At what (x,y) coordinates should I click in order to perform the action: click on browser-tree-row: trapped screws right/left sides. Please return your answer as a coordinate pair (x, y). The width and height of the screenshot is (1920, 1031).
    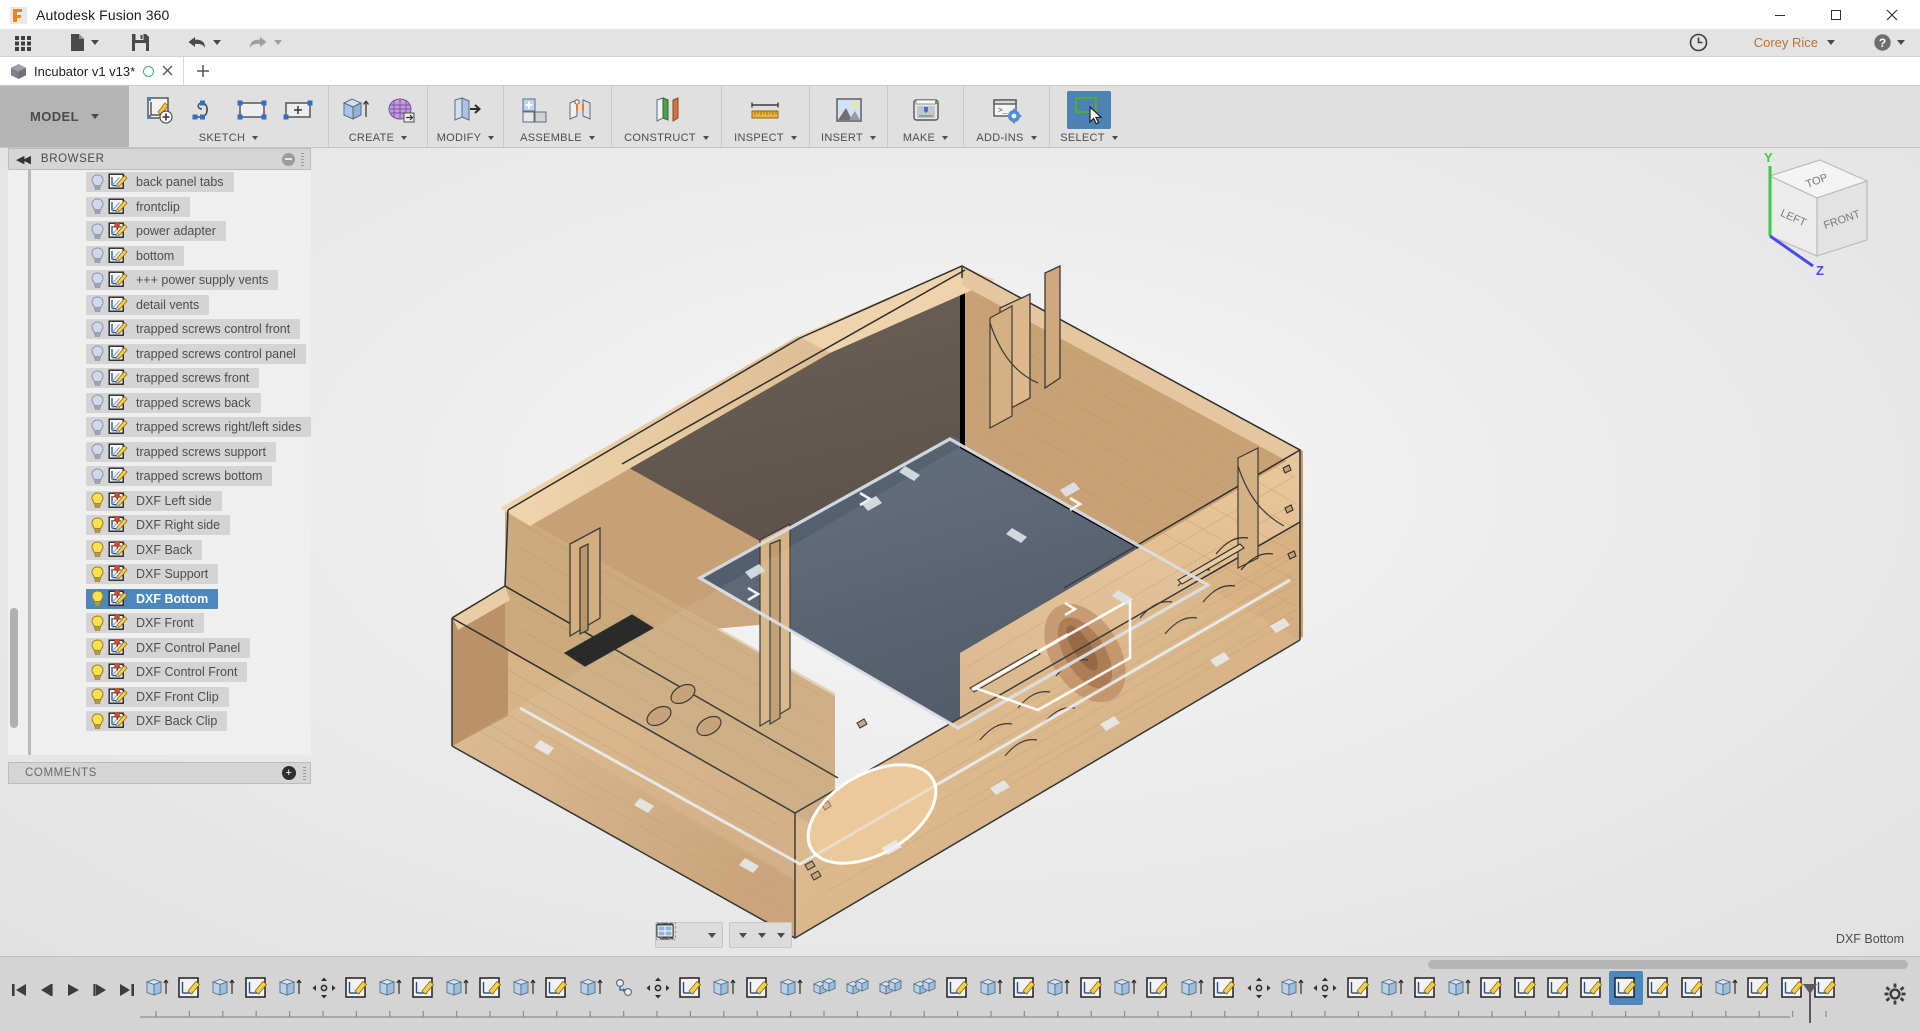
    Looking at the image, I should click on (159, 427).